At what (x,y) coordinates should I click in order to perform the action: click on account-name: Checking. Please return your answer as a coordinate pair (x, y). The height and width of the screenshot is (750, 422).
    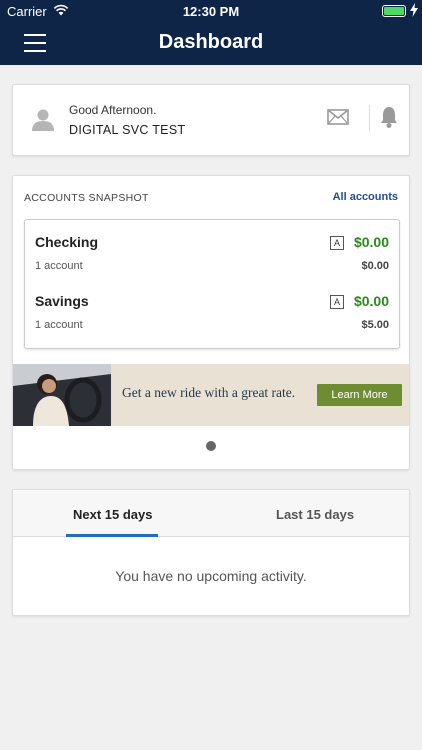
    Looking at the image, I should click on (67, 242).